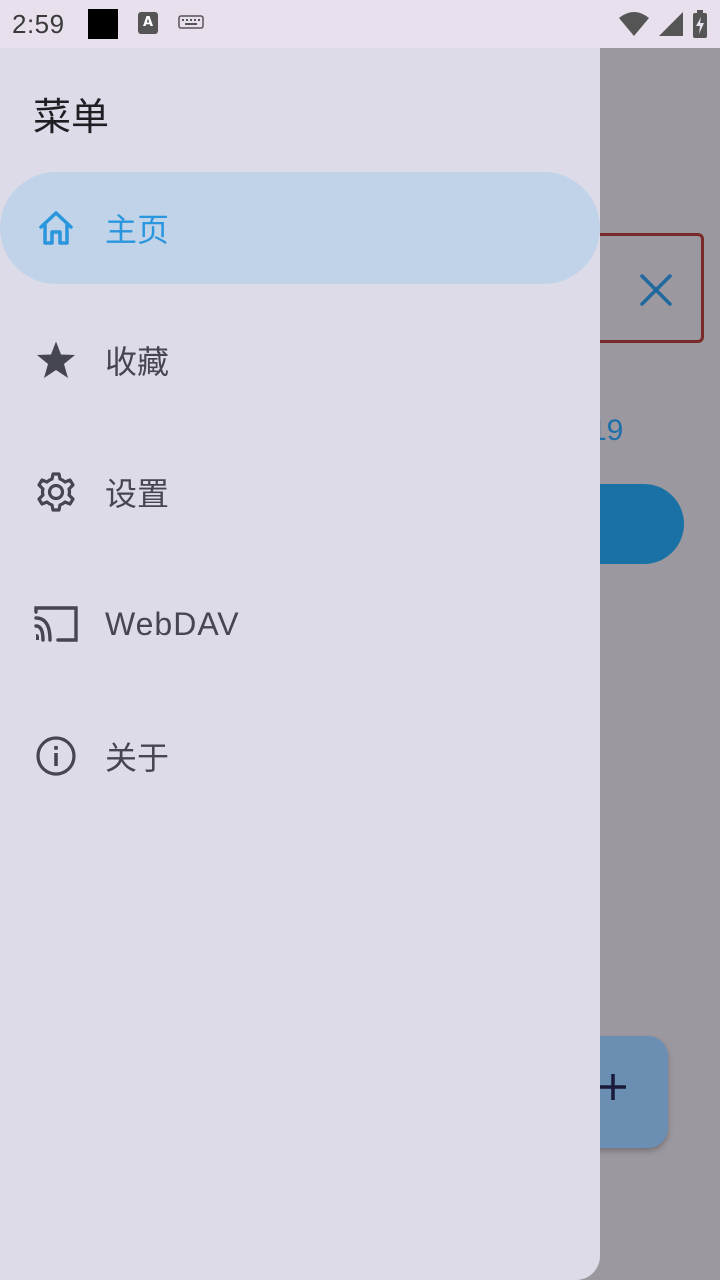  I want to click on nav-item-webdav: WebDAV, so click(300, 624).